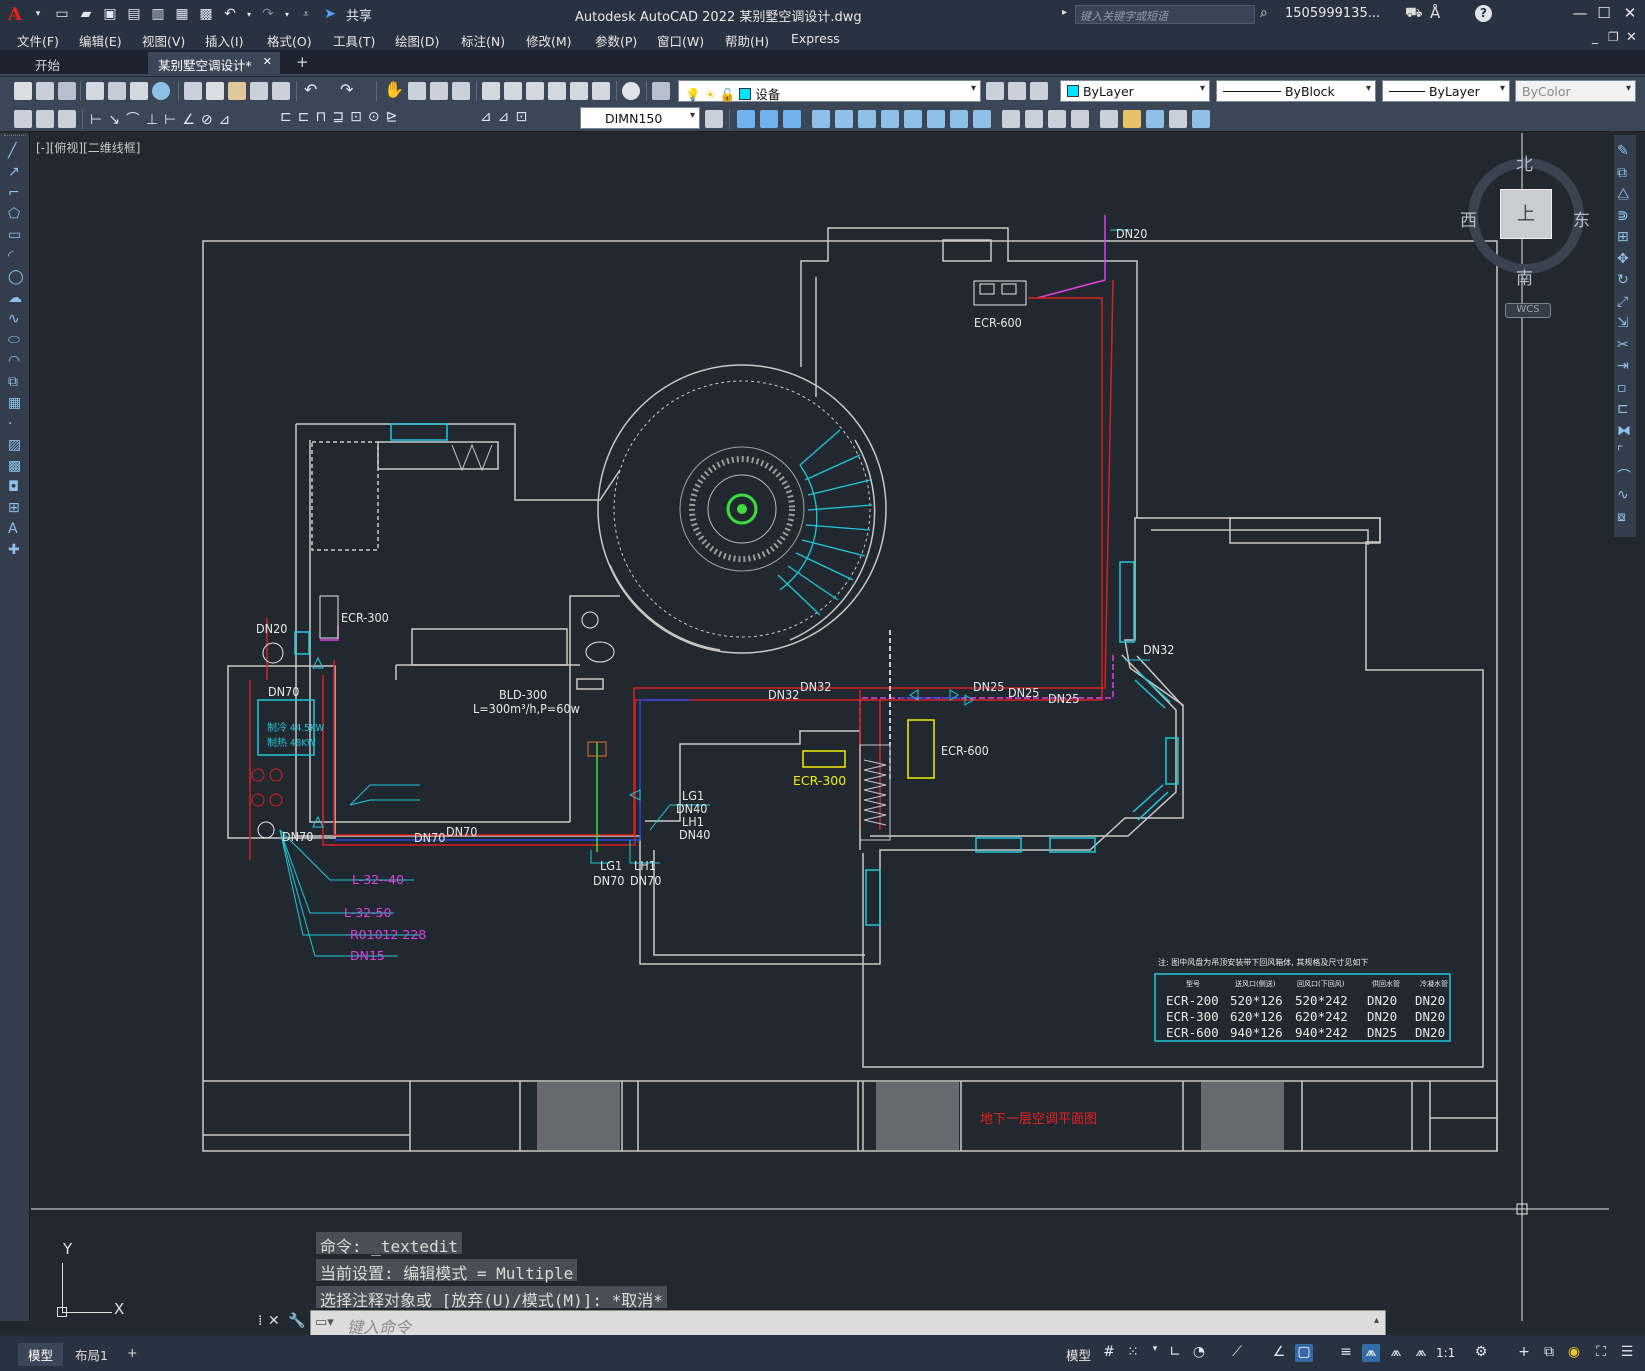 This screenshot has width=1645, height=1371. I want to click on tab-close-icon: ✕, so click(267, 61).